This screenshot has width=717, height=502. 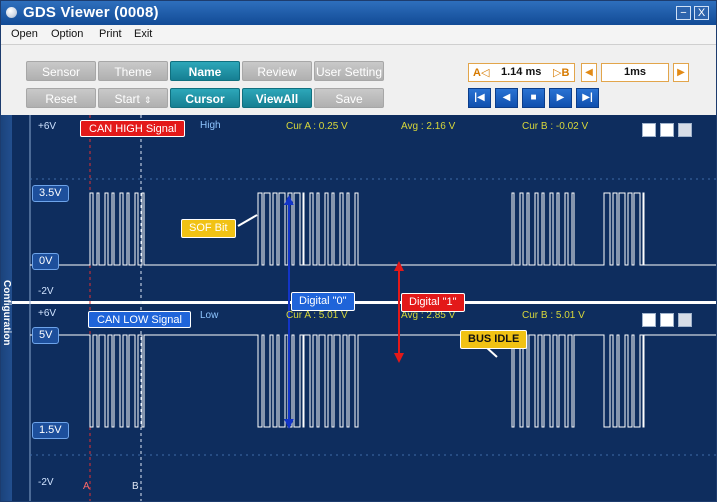 What do you see at coordinates (143, 34) in the screenshot?
I see `menu-exit: Exit` at bounding box center [143, 34].